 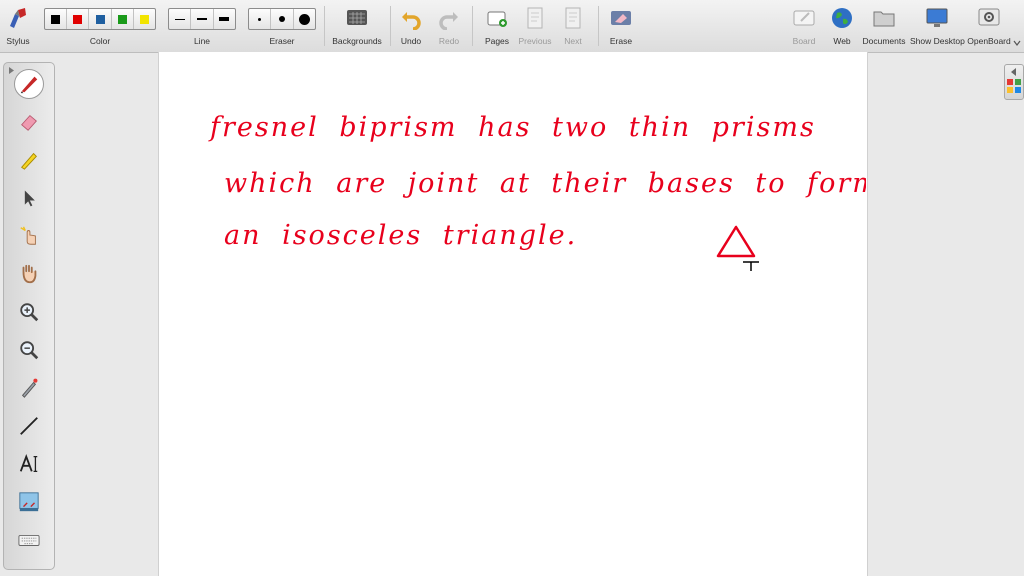 I want to click on library-palette-toggle, so click(x=1014, y=82).